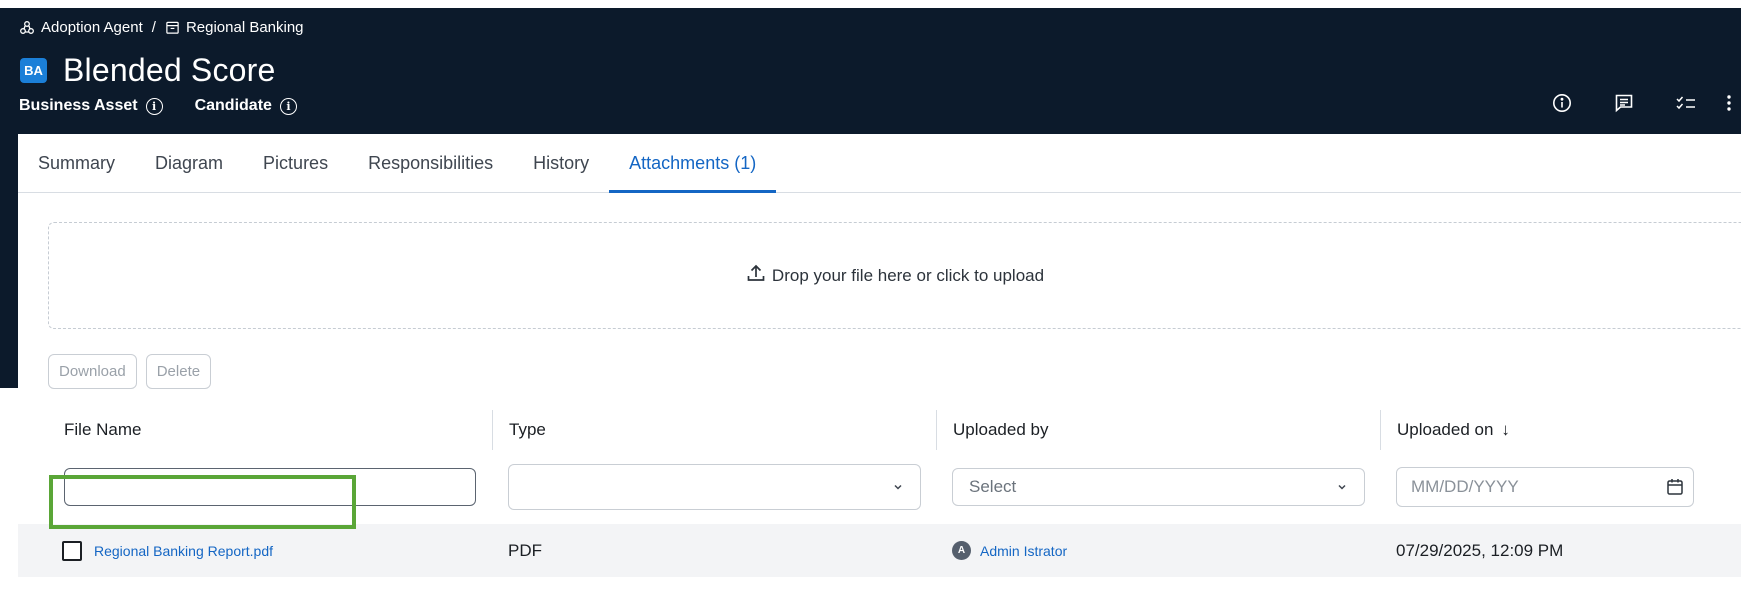 Image resolution: width=1741 pixels, height=611 pixels. I want to click on community-icon, so click(27, 28).